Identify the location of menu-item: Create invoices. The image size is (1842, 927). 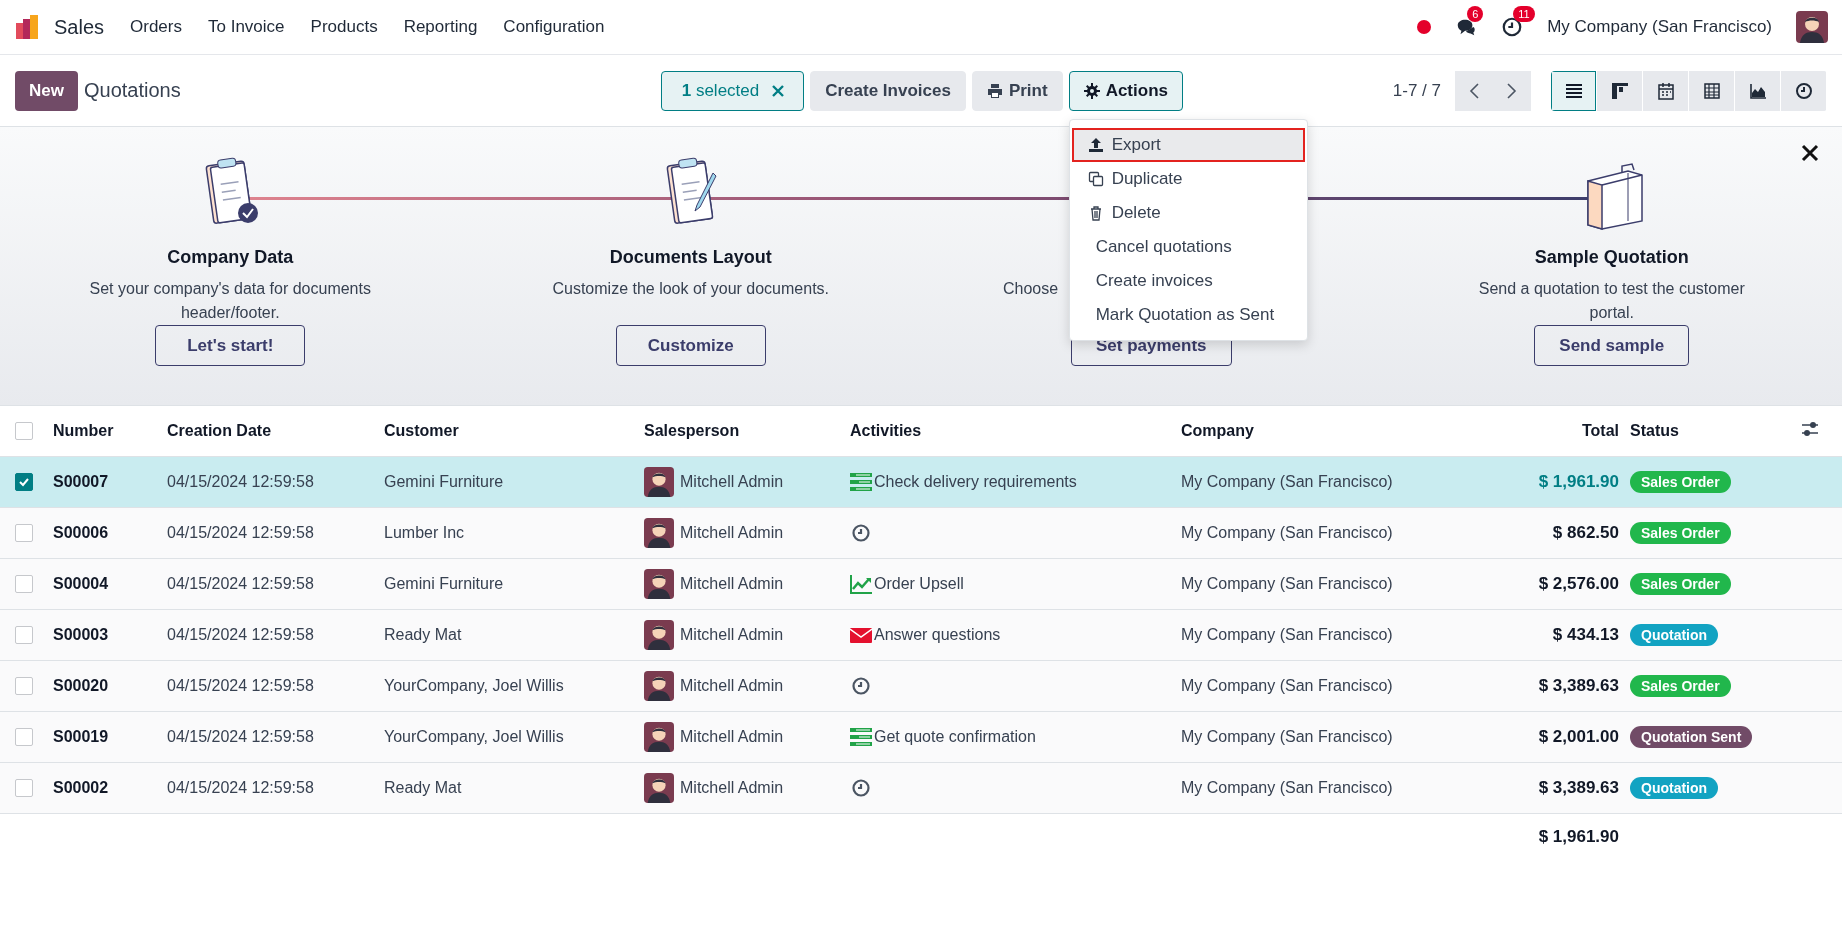
(1188, 280).